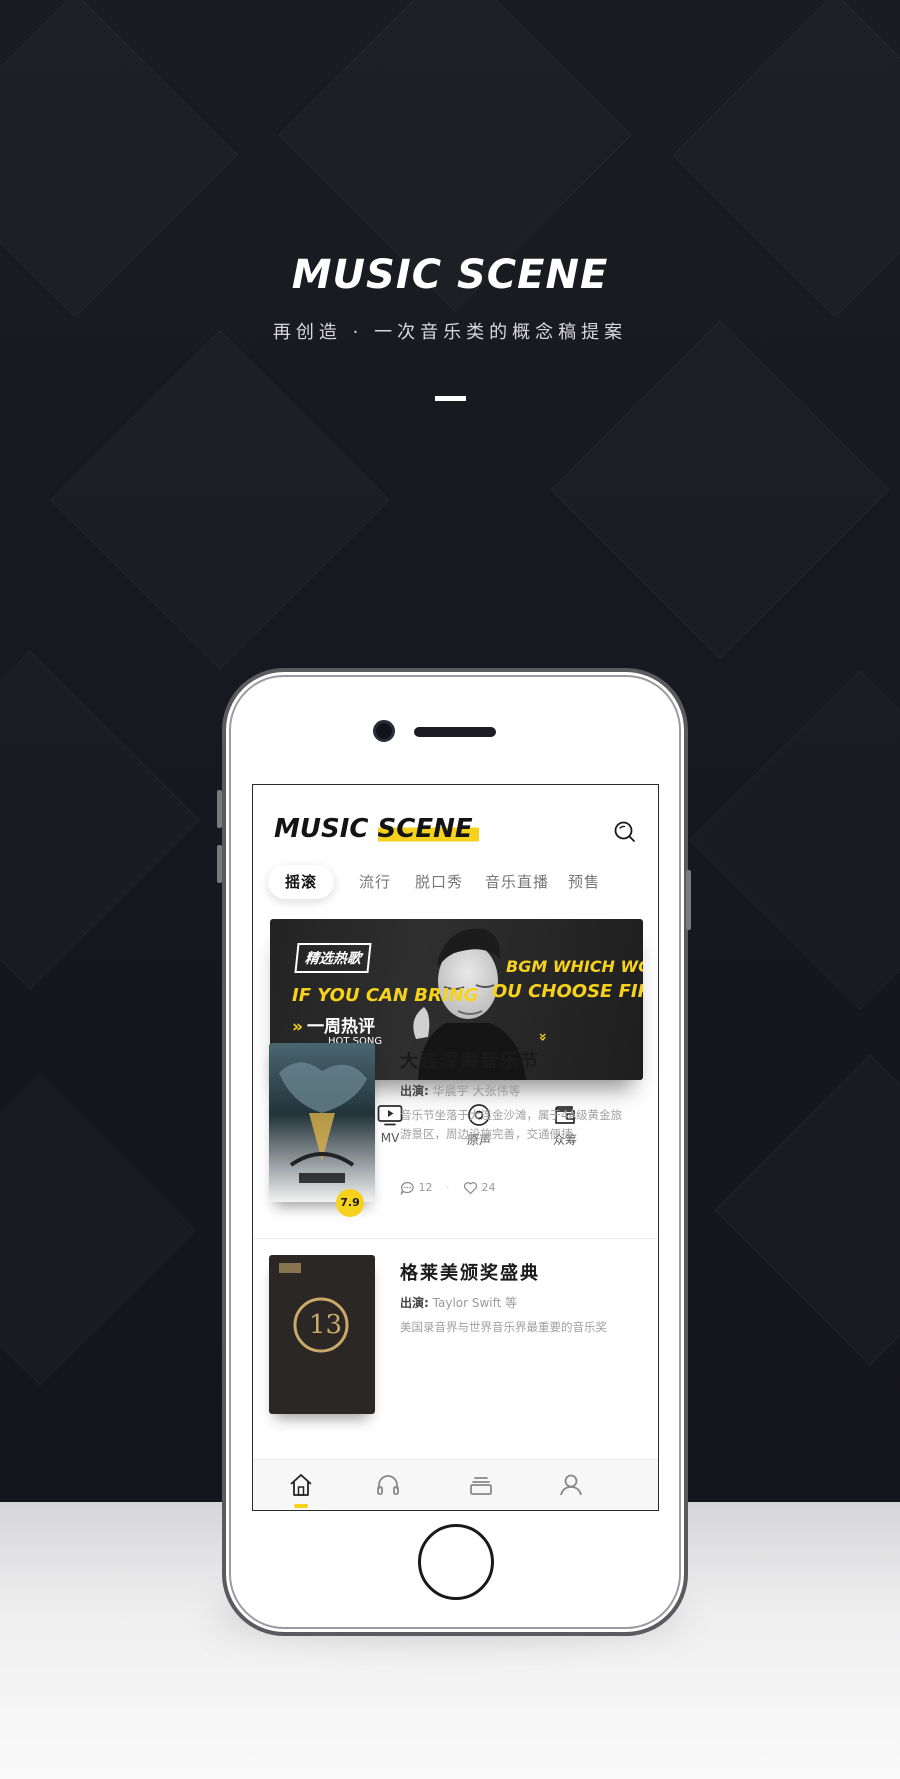  I want to click on banner-right-headline: BGM WHICH WOULD, so click(574, 966).